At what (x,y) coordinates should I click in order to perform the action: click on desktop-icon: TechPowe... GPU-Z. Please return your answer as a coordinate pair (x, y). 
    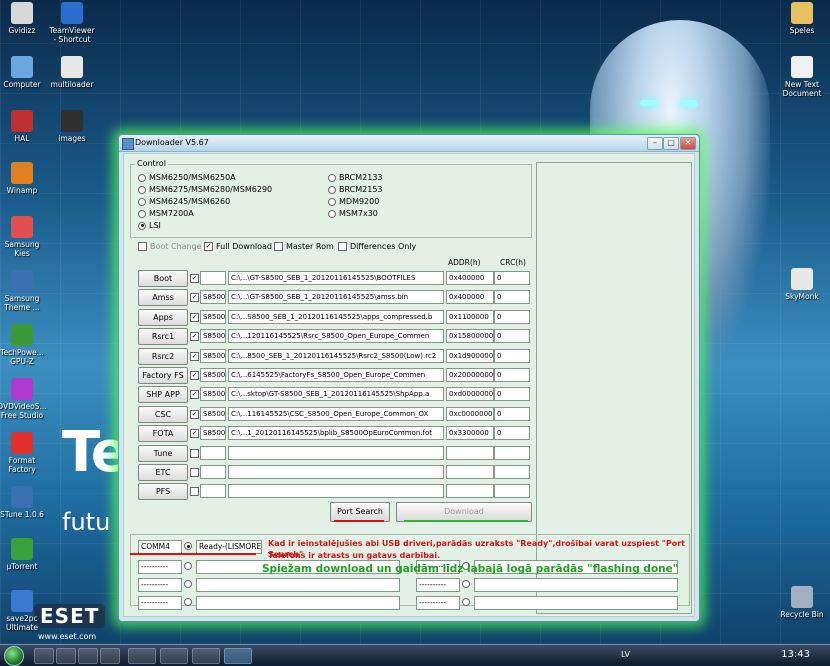
    Looking at the image, I should click on (25, 345).